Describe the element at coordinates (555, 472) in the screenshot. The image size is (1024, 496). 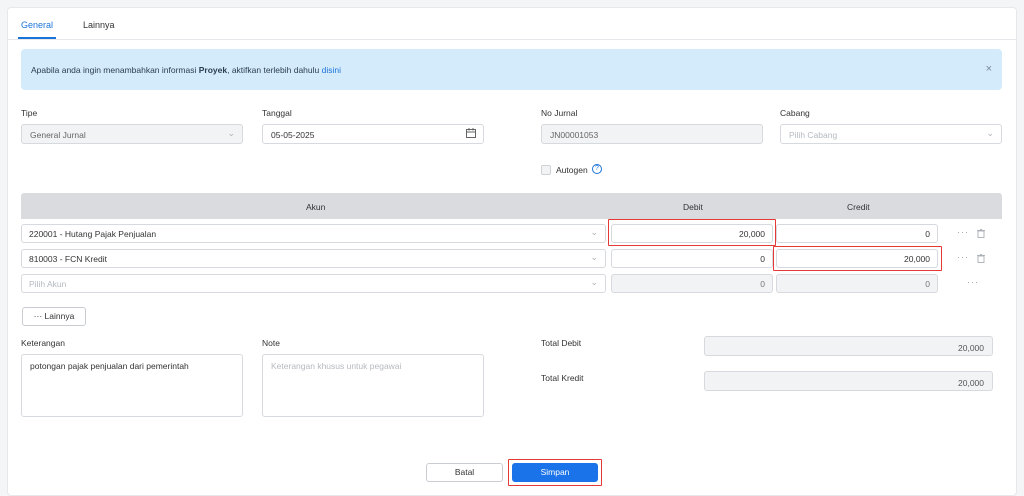
I see `save-button: Simpan` at that location.